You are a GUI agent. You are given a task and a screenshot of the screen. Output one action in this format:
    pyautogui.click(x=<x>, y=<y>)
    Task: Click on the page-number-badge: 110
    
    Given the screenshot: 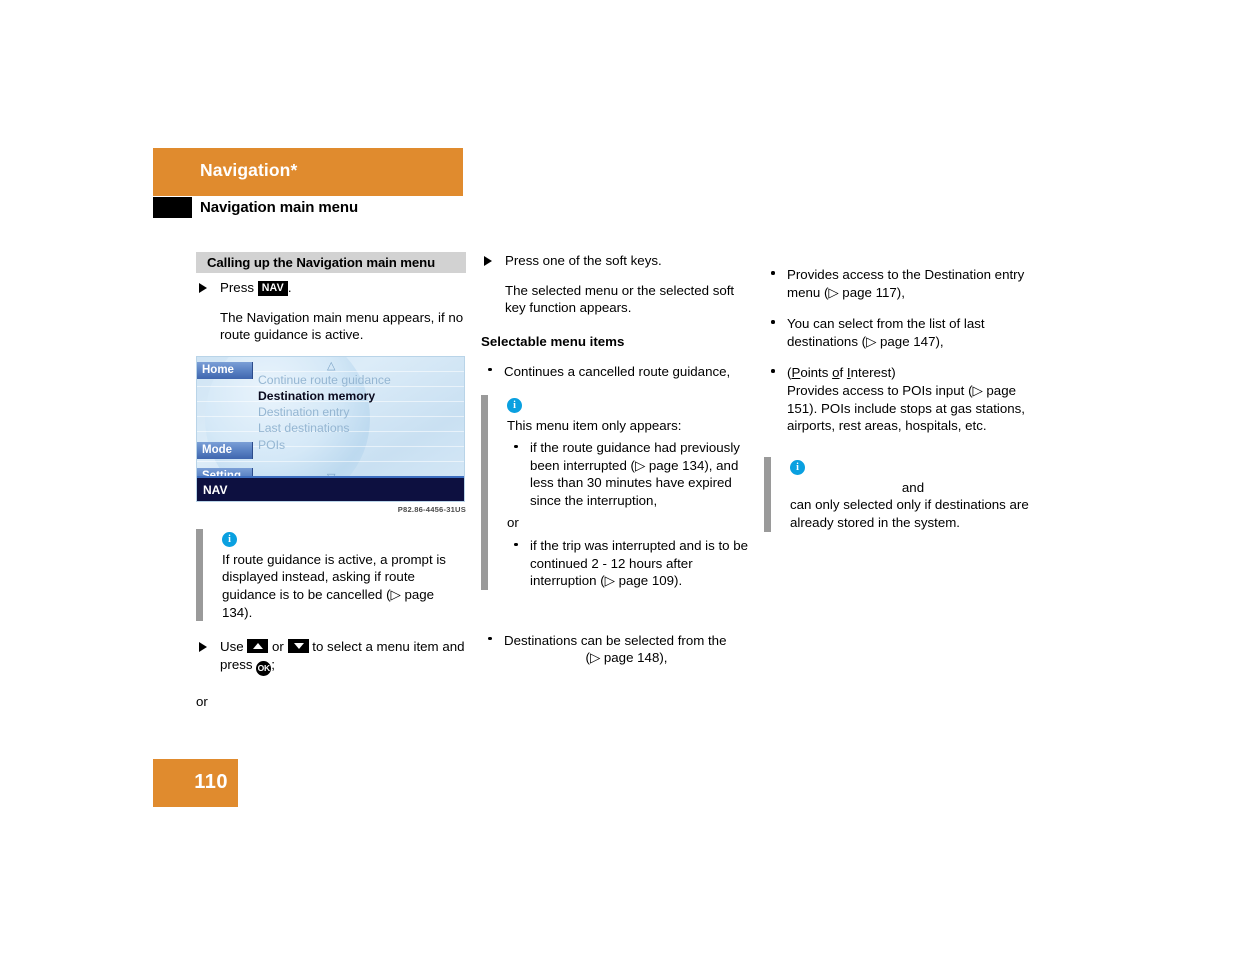 What is the action you would take?
    pyautogui.click(x=195, y=783)
    